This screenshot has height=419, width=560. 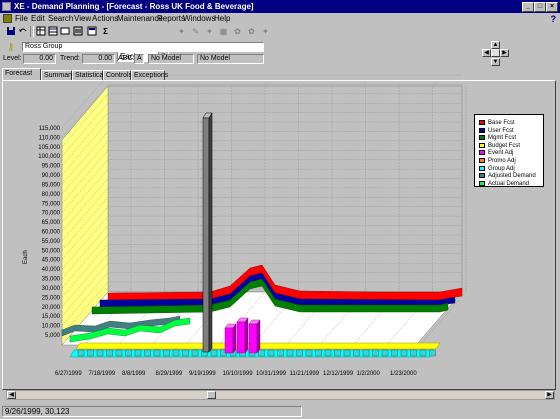 I want to click on x-tick-label: 8/29/1999, so click(x=169, y=374).